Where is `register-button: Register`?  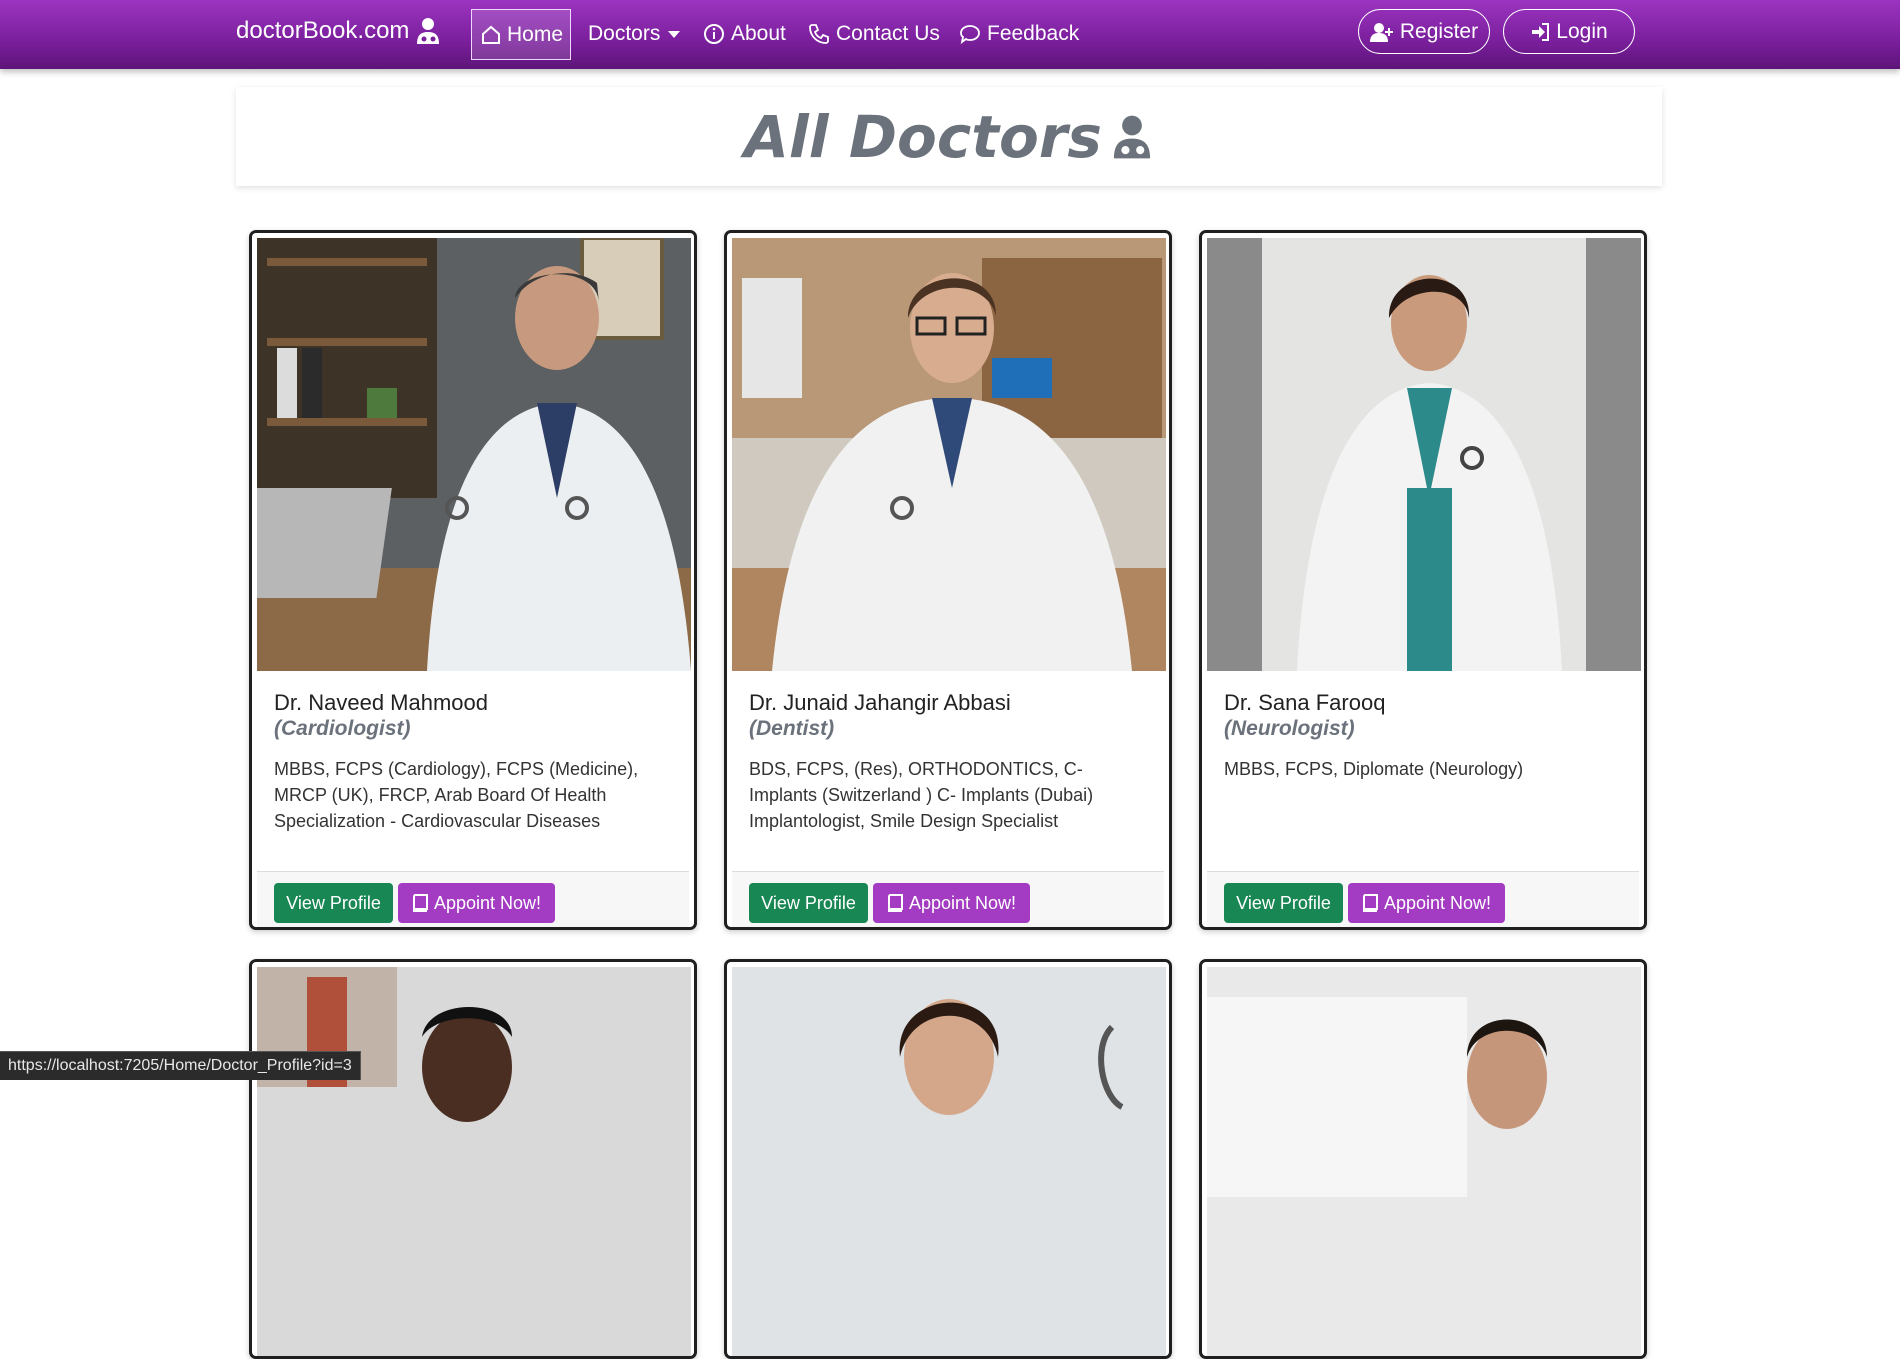
register-button: Register is located at coordinates (1424, 31).